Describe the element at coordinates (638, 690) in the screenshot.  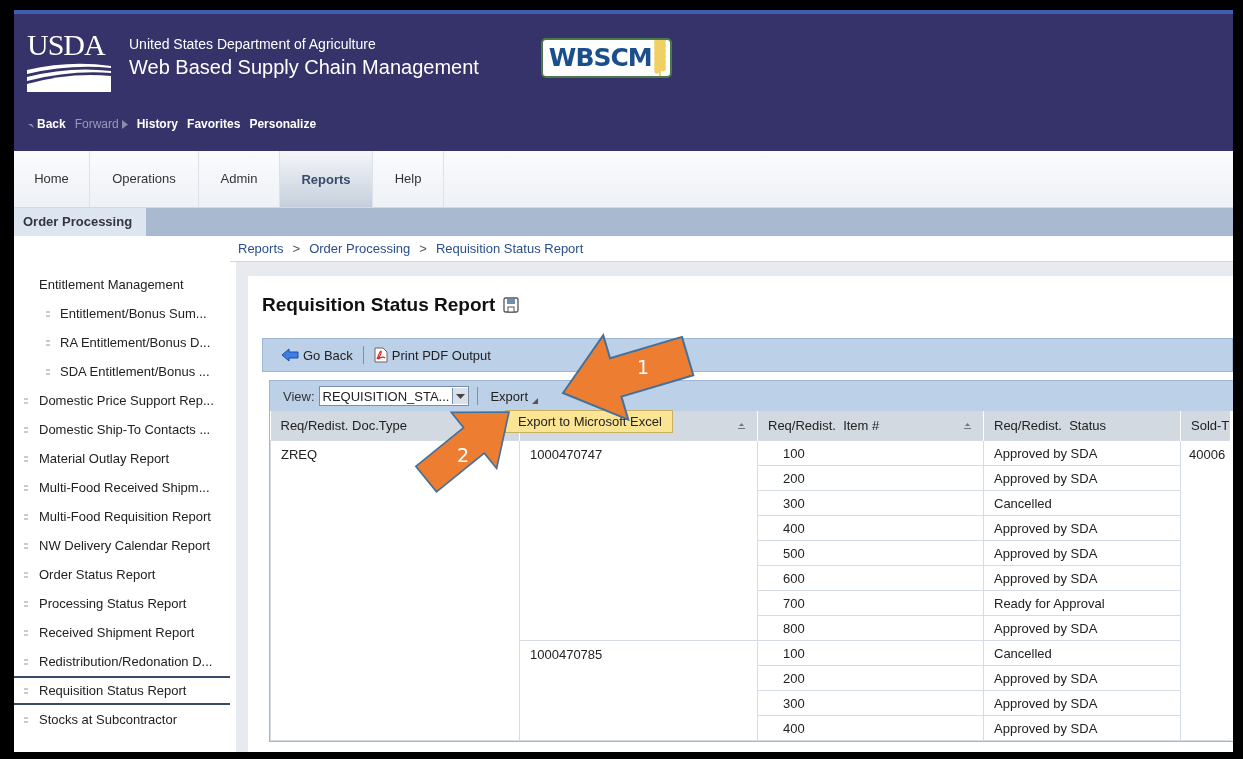
I see `table-cell: 1000470785` at that location.